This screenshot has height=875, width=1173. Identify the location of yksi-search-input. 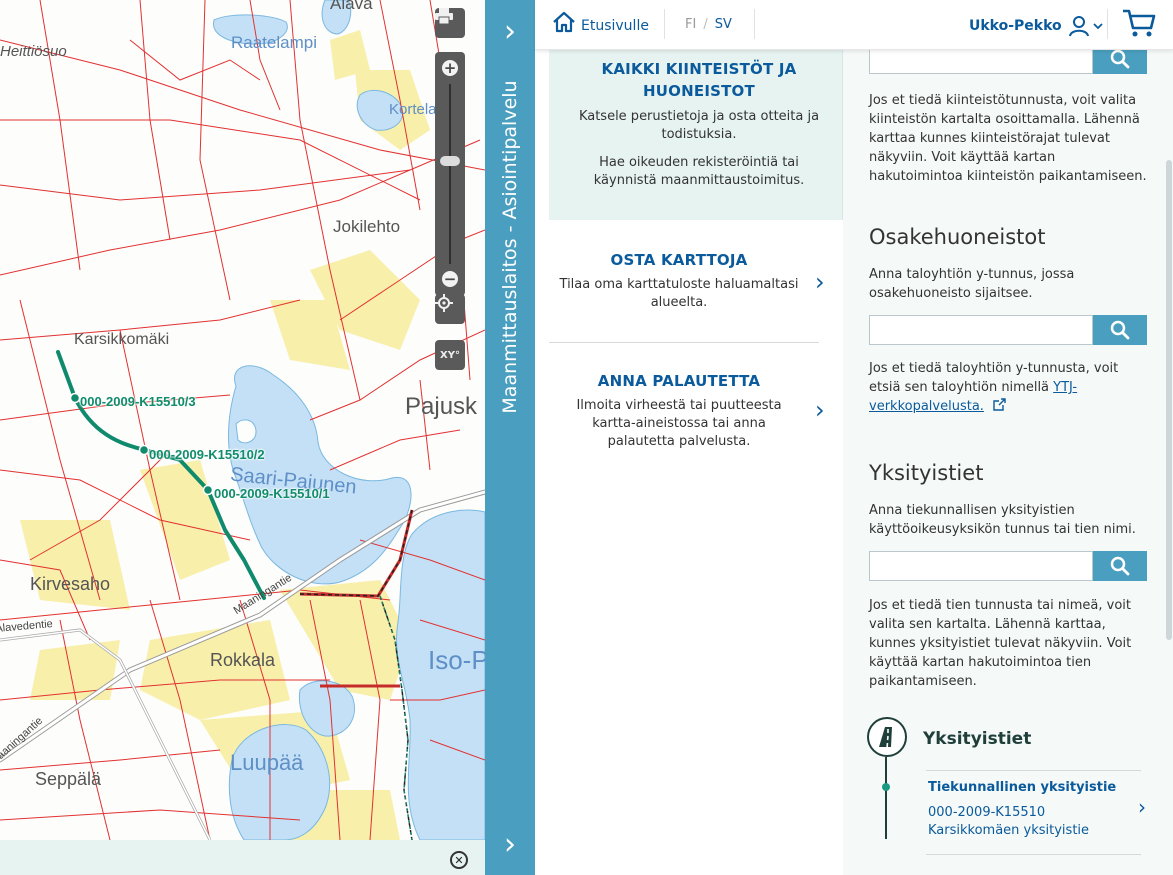
(981, 566).